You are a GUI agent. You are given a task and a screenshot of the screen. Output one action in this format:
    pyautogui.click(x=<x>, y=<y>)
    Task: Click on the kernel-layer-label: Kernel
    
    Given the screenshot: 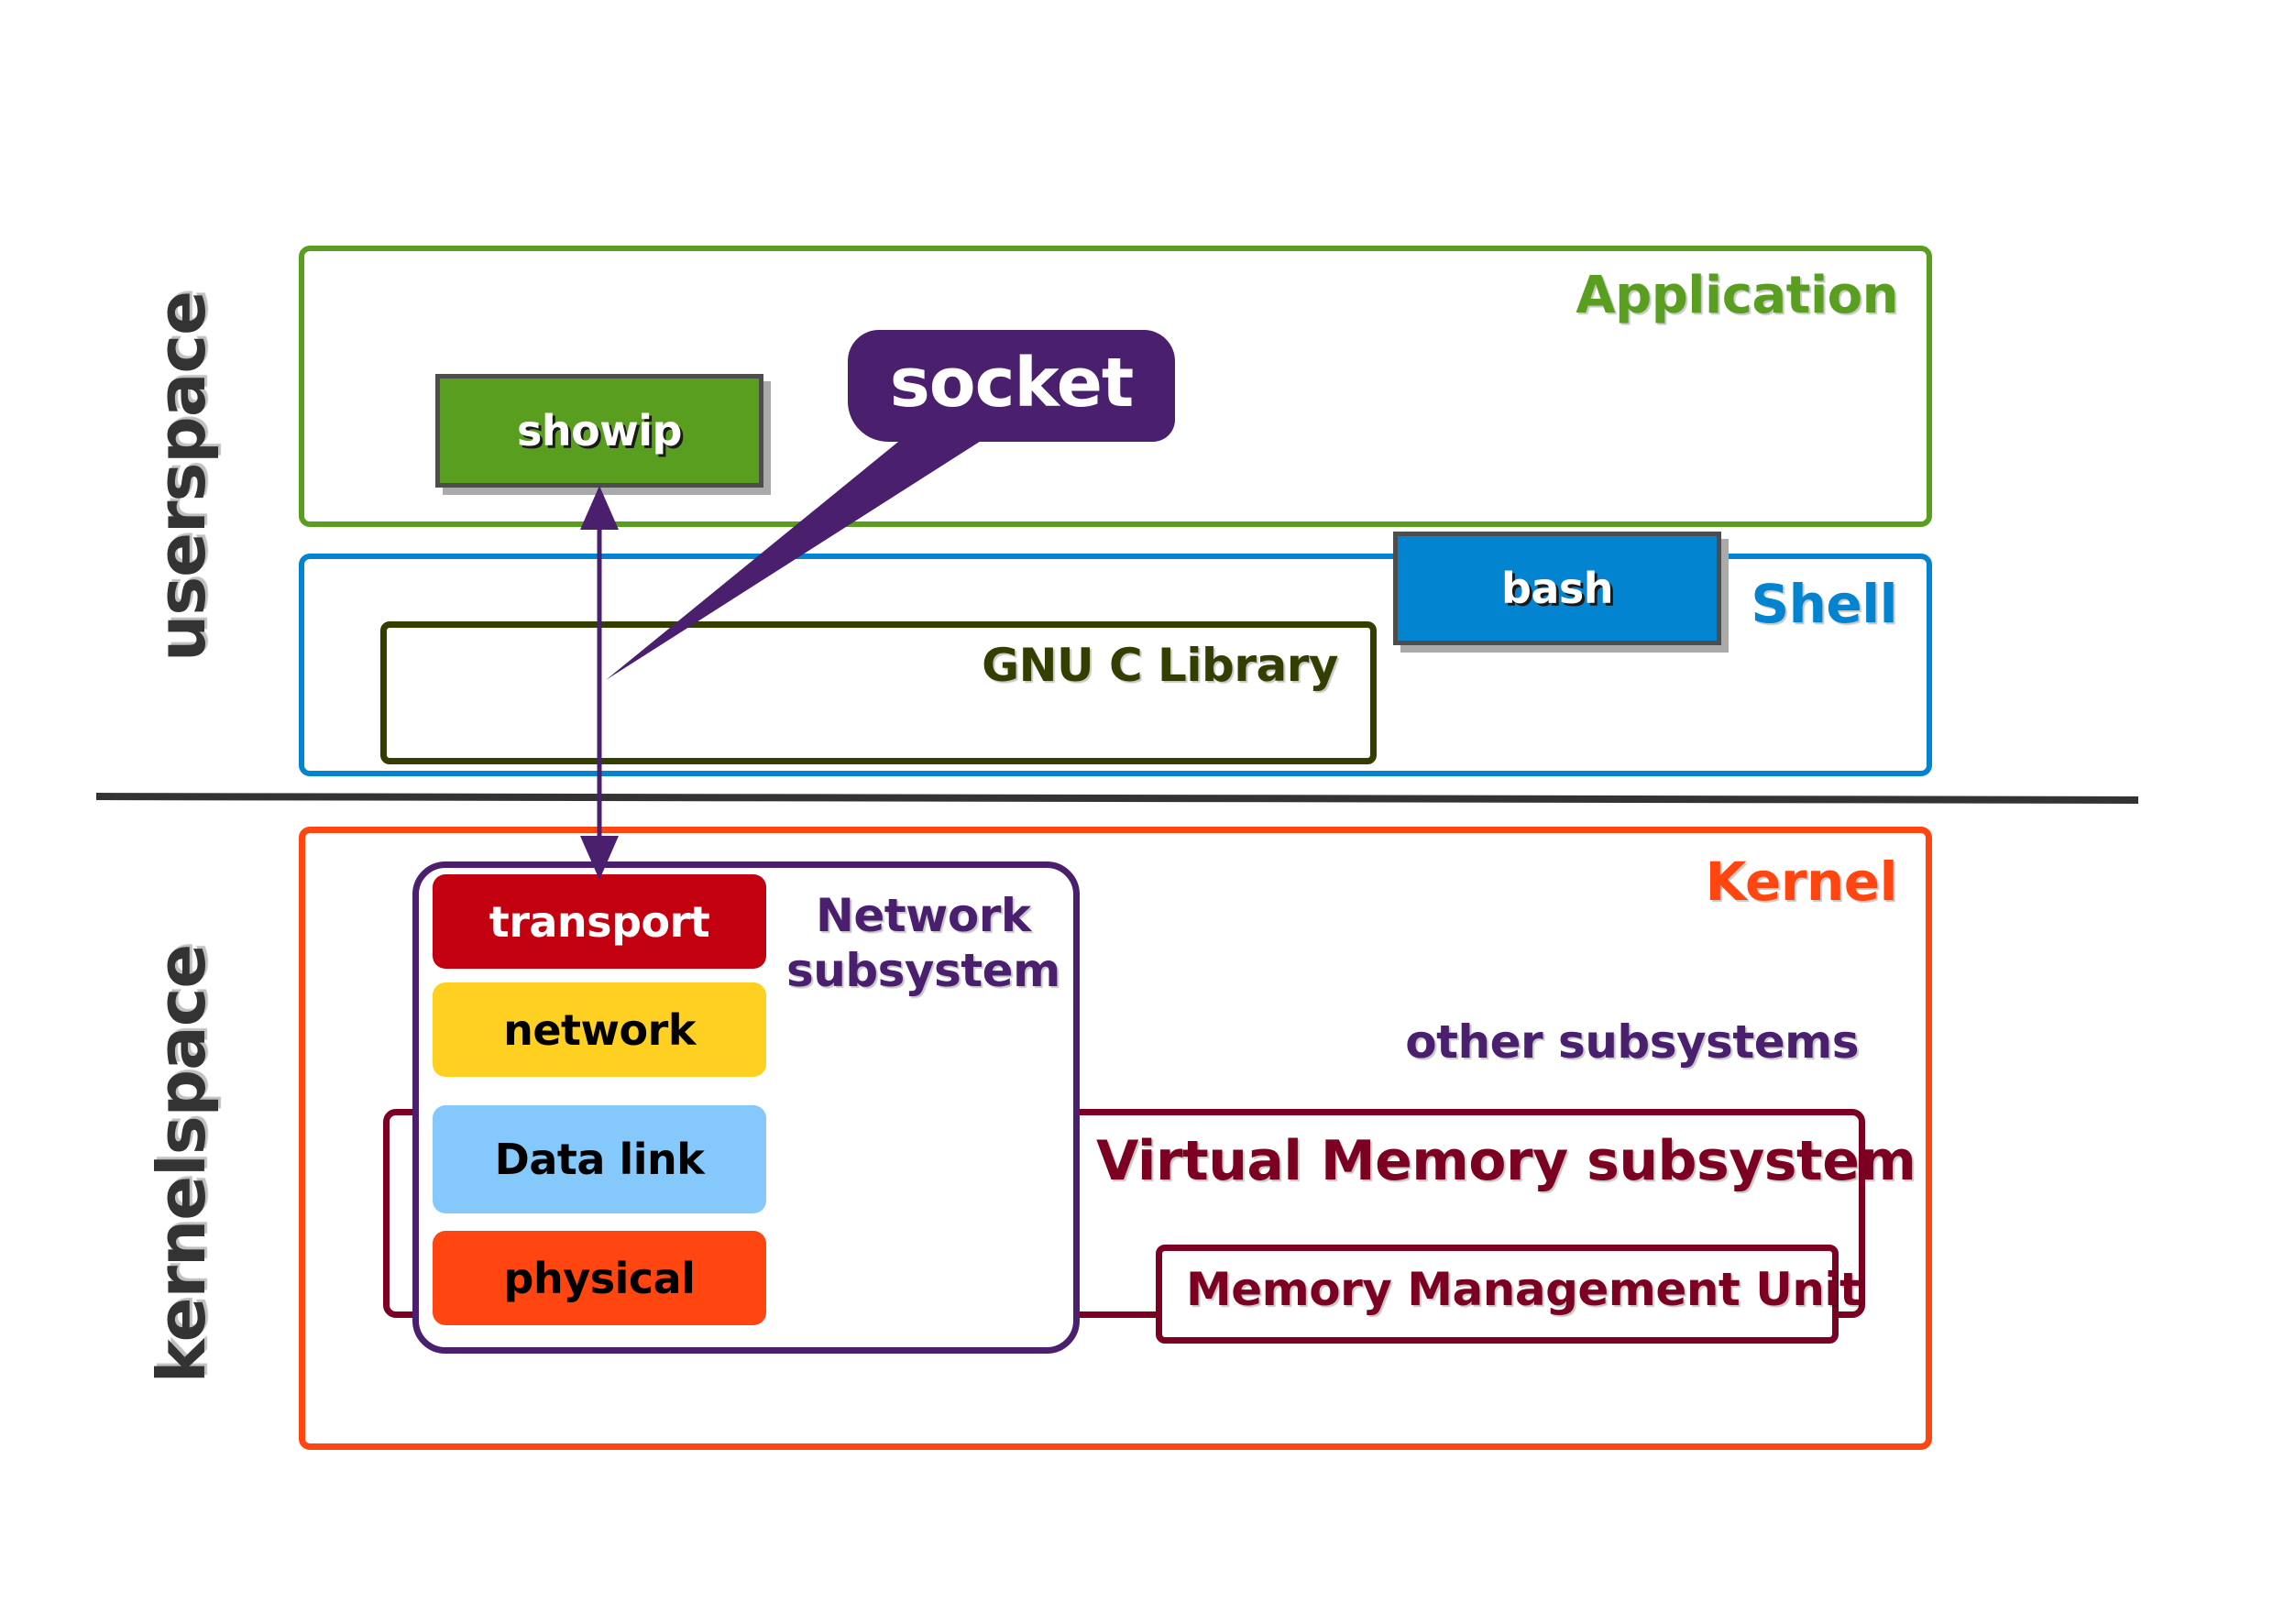 What is the action you would take?
    pyautogui.click(x=1801, y=881)
    